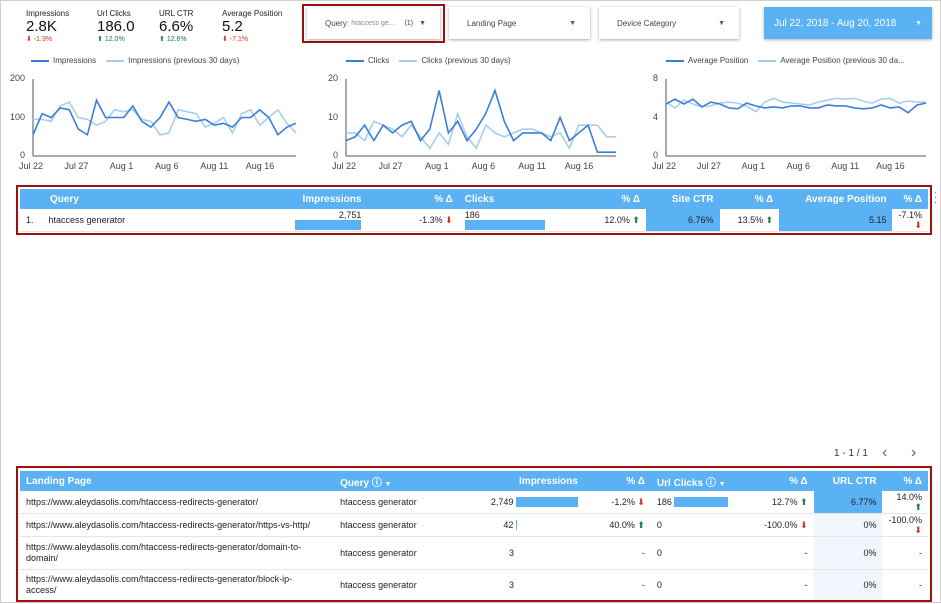  Describe the element at coordinates (492, 23) in the screenshot. I see `landing-page-label: Landing Page` at that location.